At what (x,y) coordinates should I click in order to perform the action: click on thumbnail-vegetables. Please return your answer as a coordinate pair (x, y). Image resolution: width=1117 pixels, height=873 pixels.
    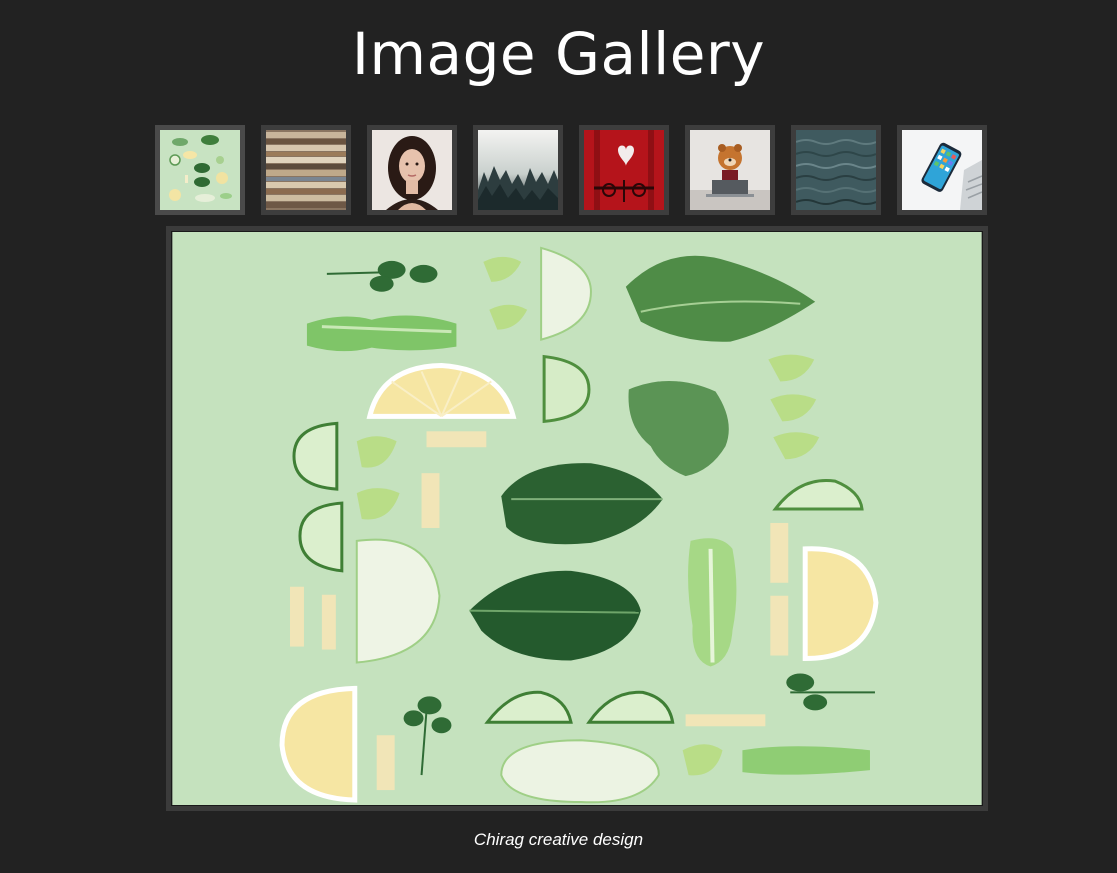
    Looking at the image, I should click on (200, 170).